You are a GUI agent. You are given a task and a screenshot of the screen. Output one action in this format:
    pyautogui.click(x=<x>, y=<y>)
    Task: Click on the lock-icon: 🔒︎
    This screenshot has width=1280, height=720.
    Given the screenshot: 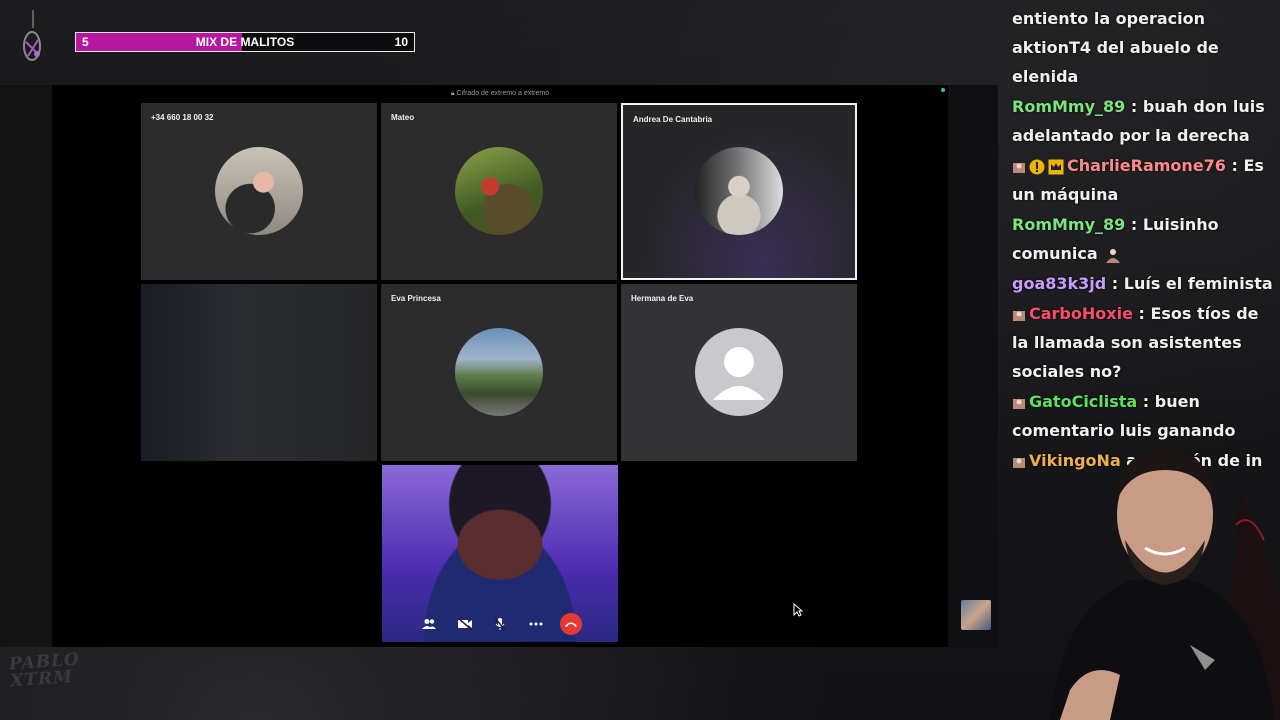 What is the action you would take?
    pyautogui.click(x=452, y=93)
    